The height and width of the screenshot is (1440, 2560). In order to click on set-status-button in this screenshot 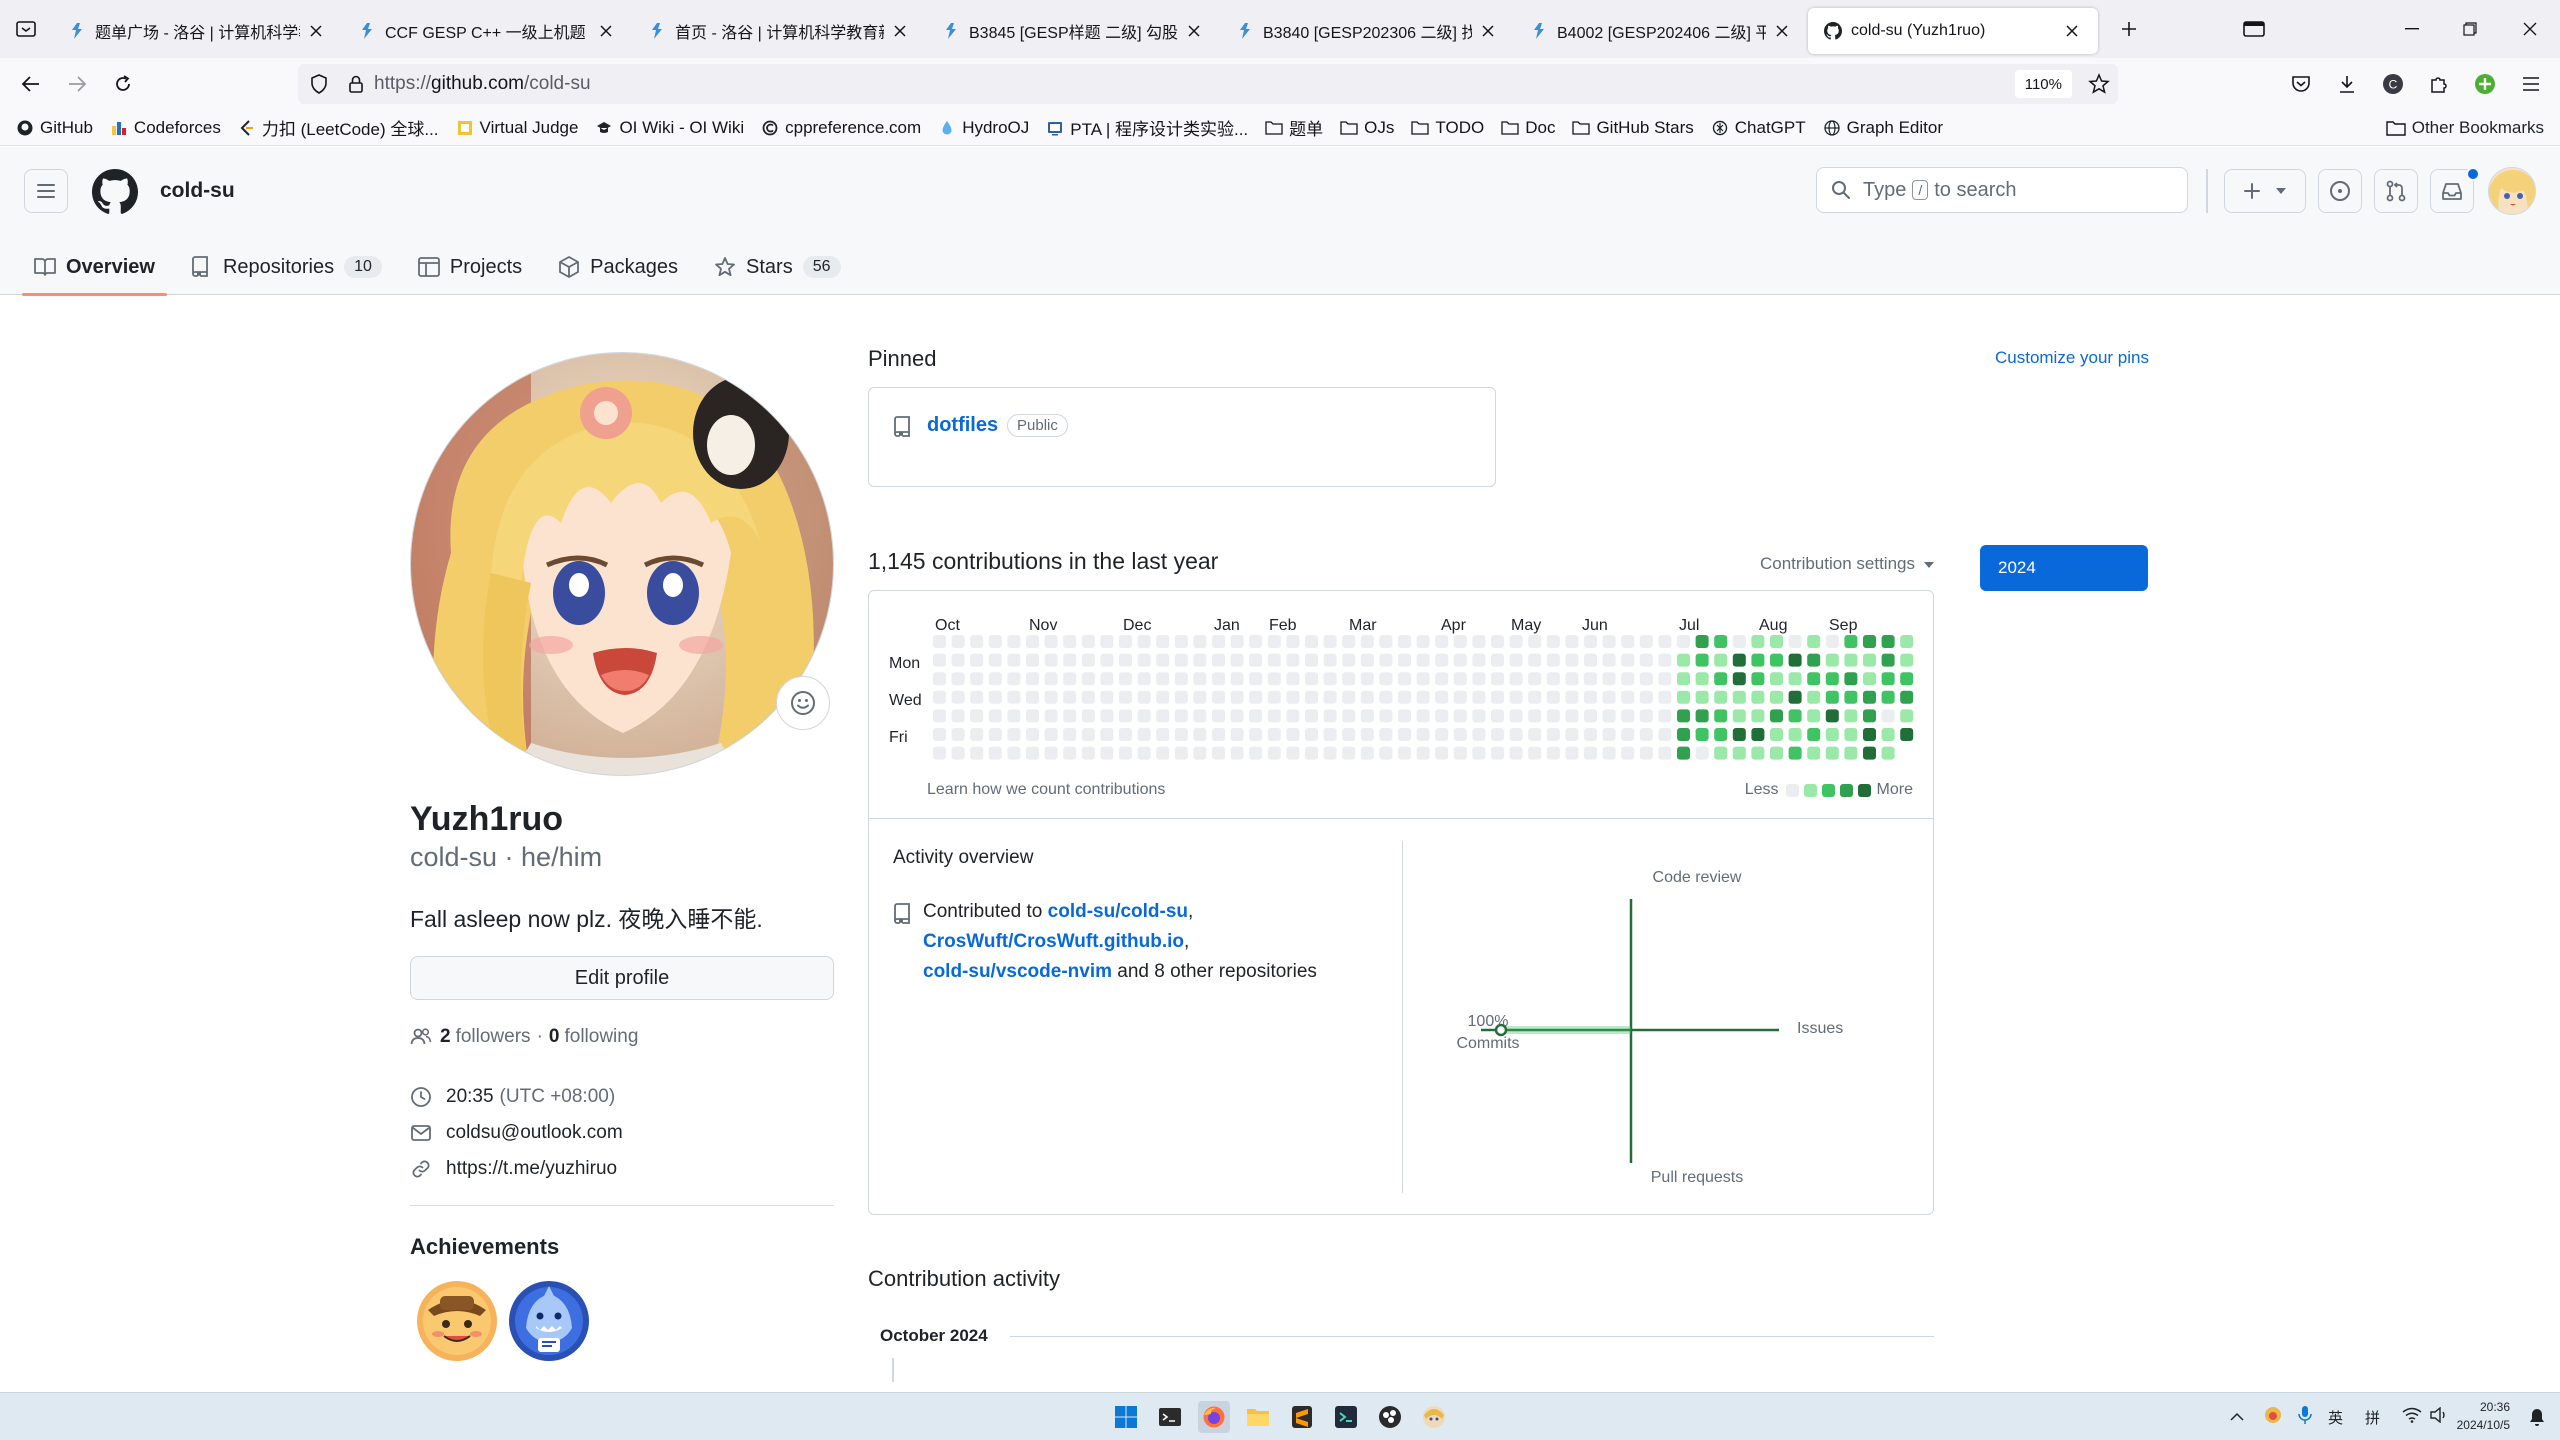, I will do `click(803, 703)`.